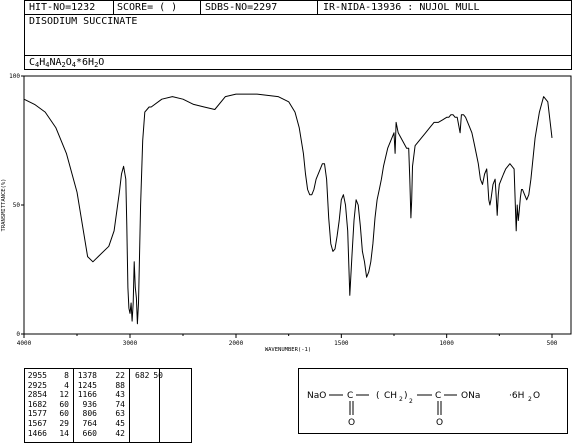 This screenshot has width=572, height=443. I want to click on peak-transmittance: 43, so click(120, 395).